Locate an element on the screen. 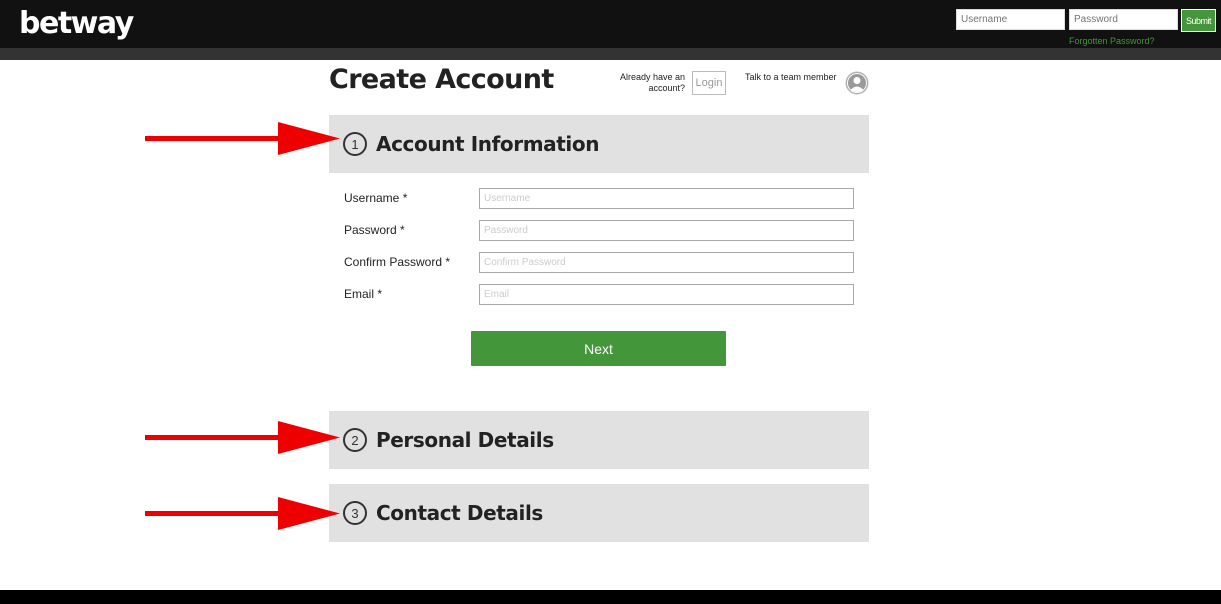 This screenshot has height=604, width=1221. sub-navigation-bar is located at coordinates (610, 54).